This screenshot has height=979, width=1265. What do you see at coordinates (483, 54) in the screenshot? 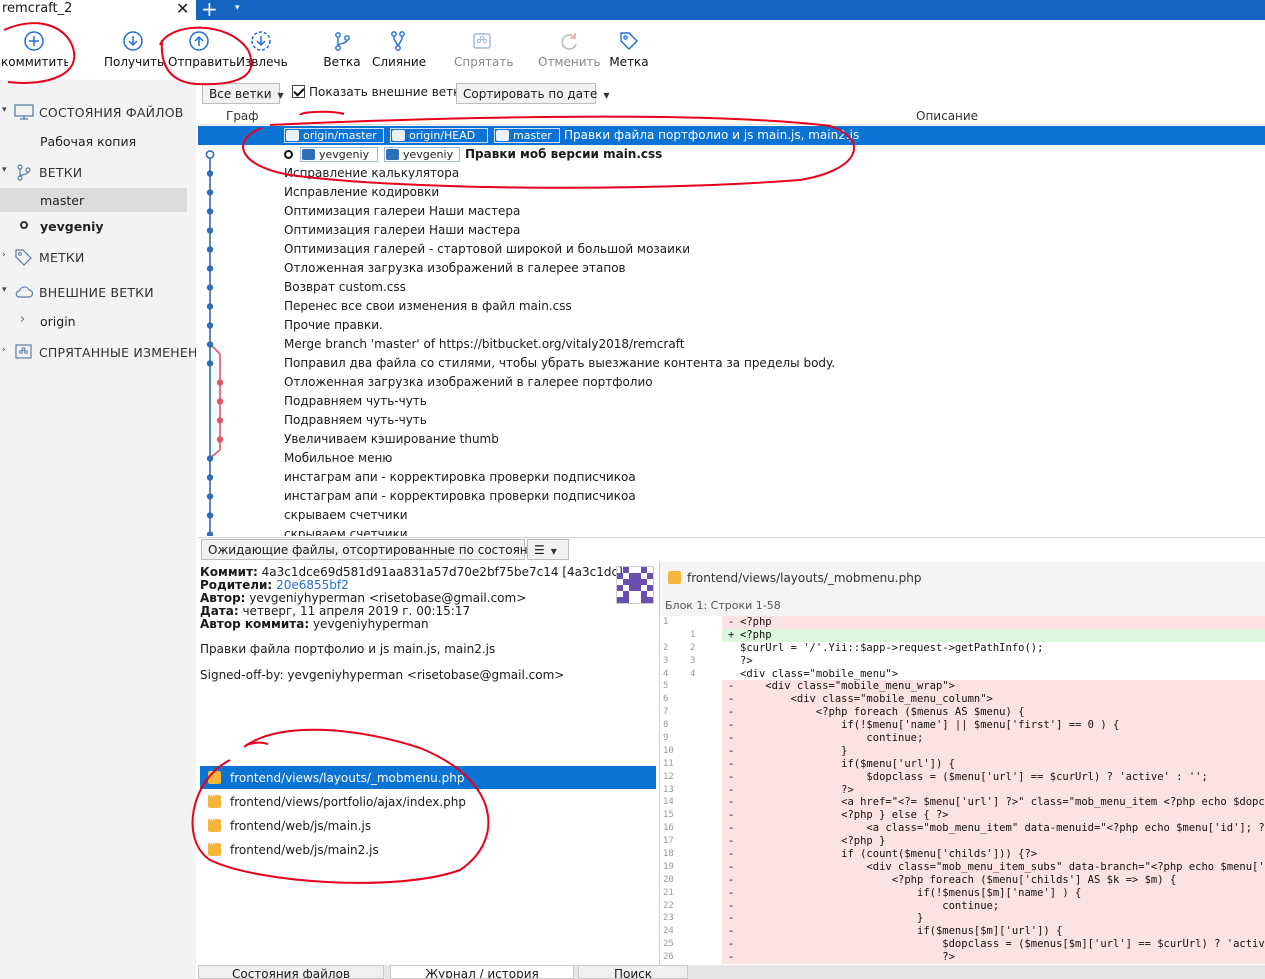
I see `stash-button: Спрятать` at bounding box center [483, 54].